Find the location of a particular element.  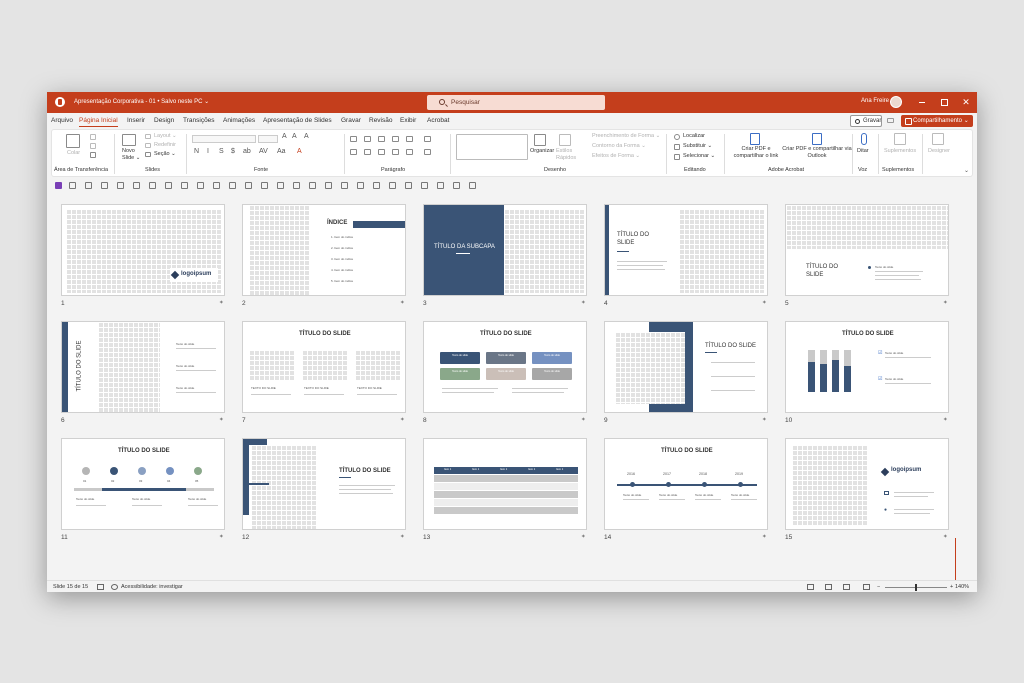

smartart-icon is located at coordinates (427, 152).